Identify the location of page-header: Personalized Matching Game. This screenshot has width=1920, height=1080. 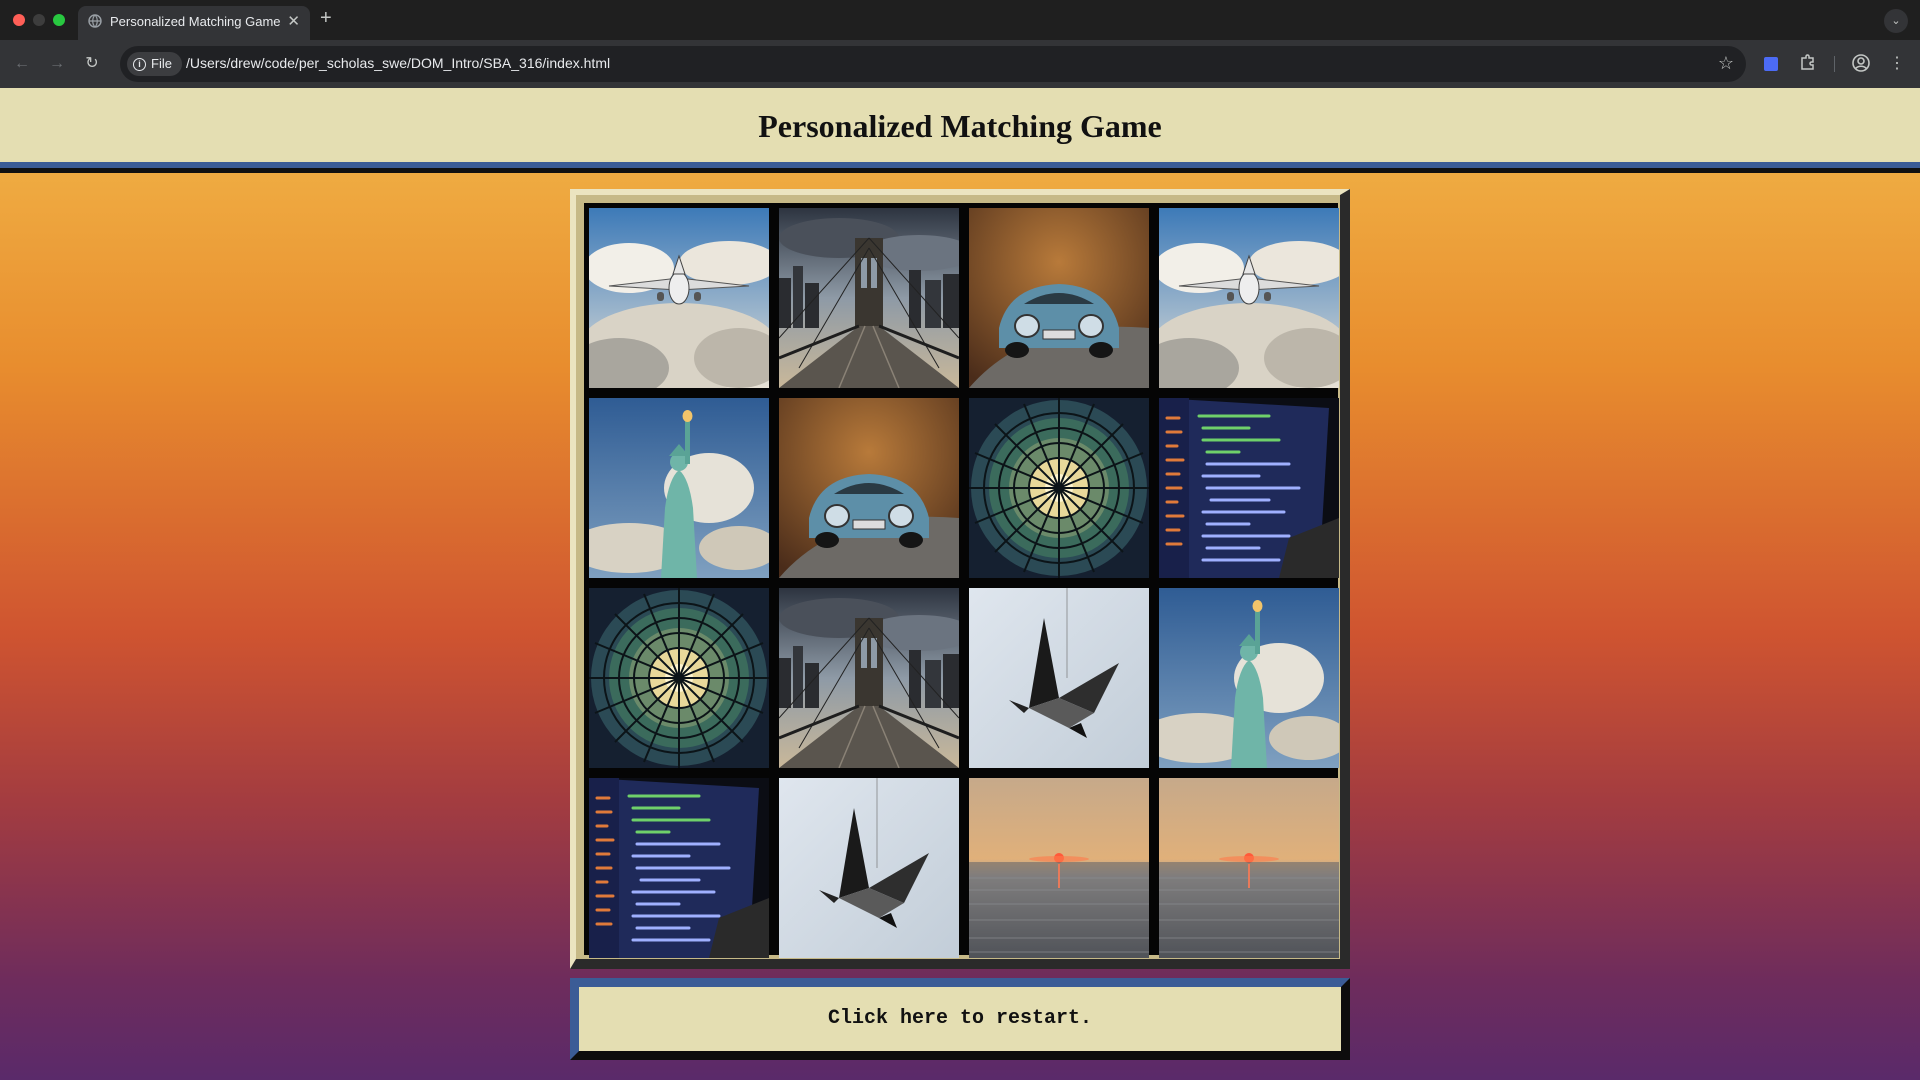
(960, 130).